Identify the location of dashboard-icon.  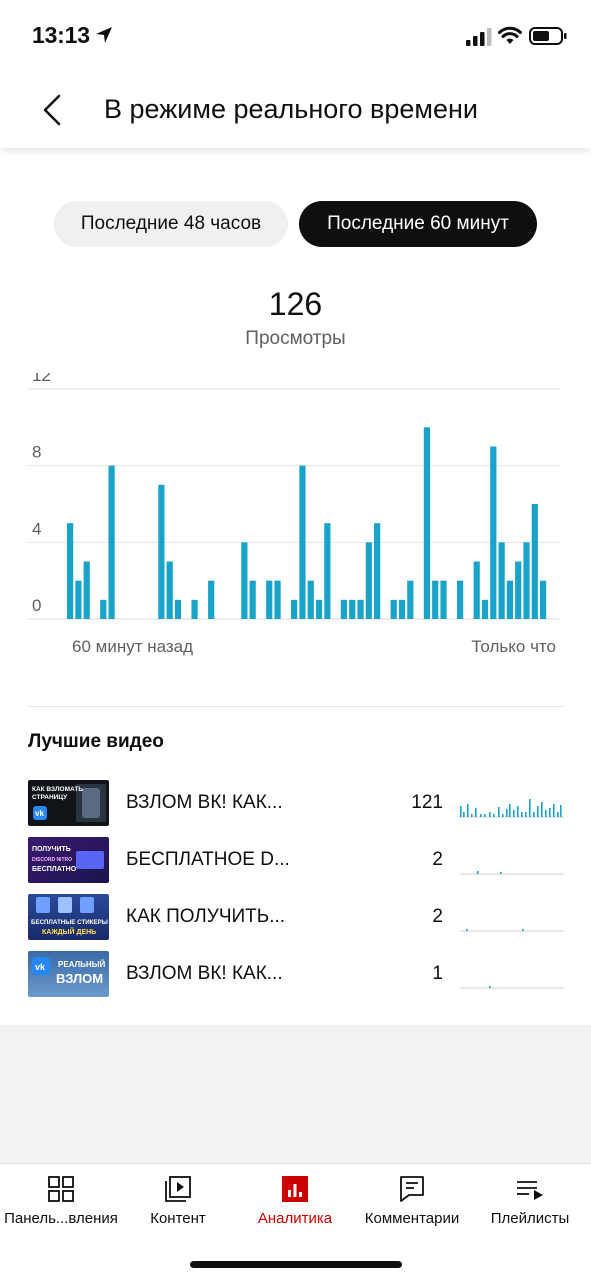
(61, 1189).